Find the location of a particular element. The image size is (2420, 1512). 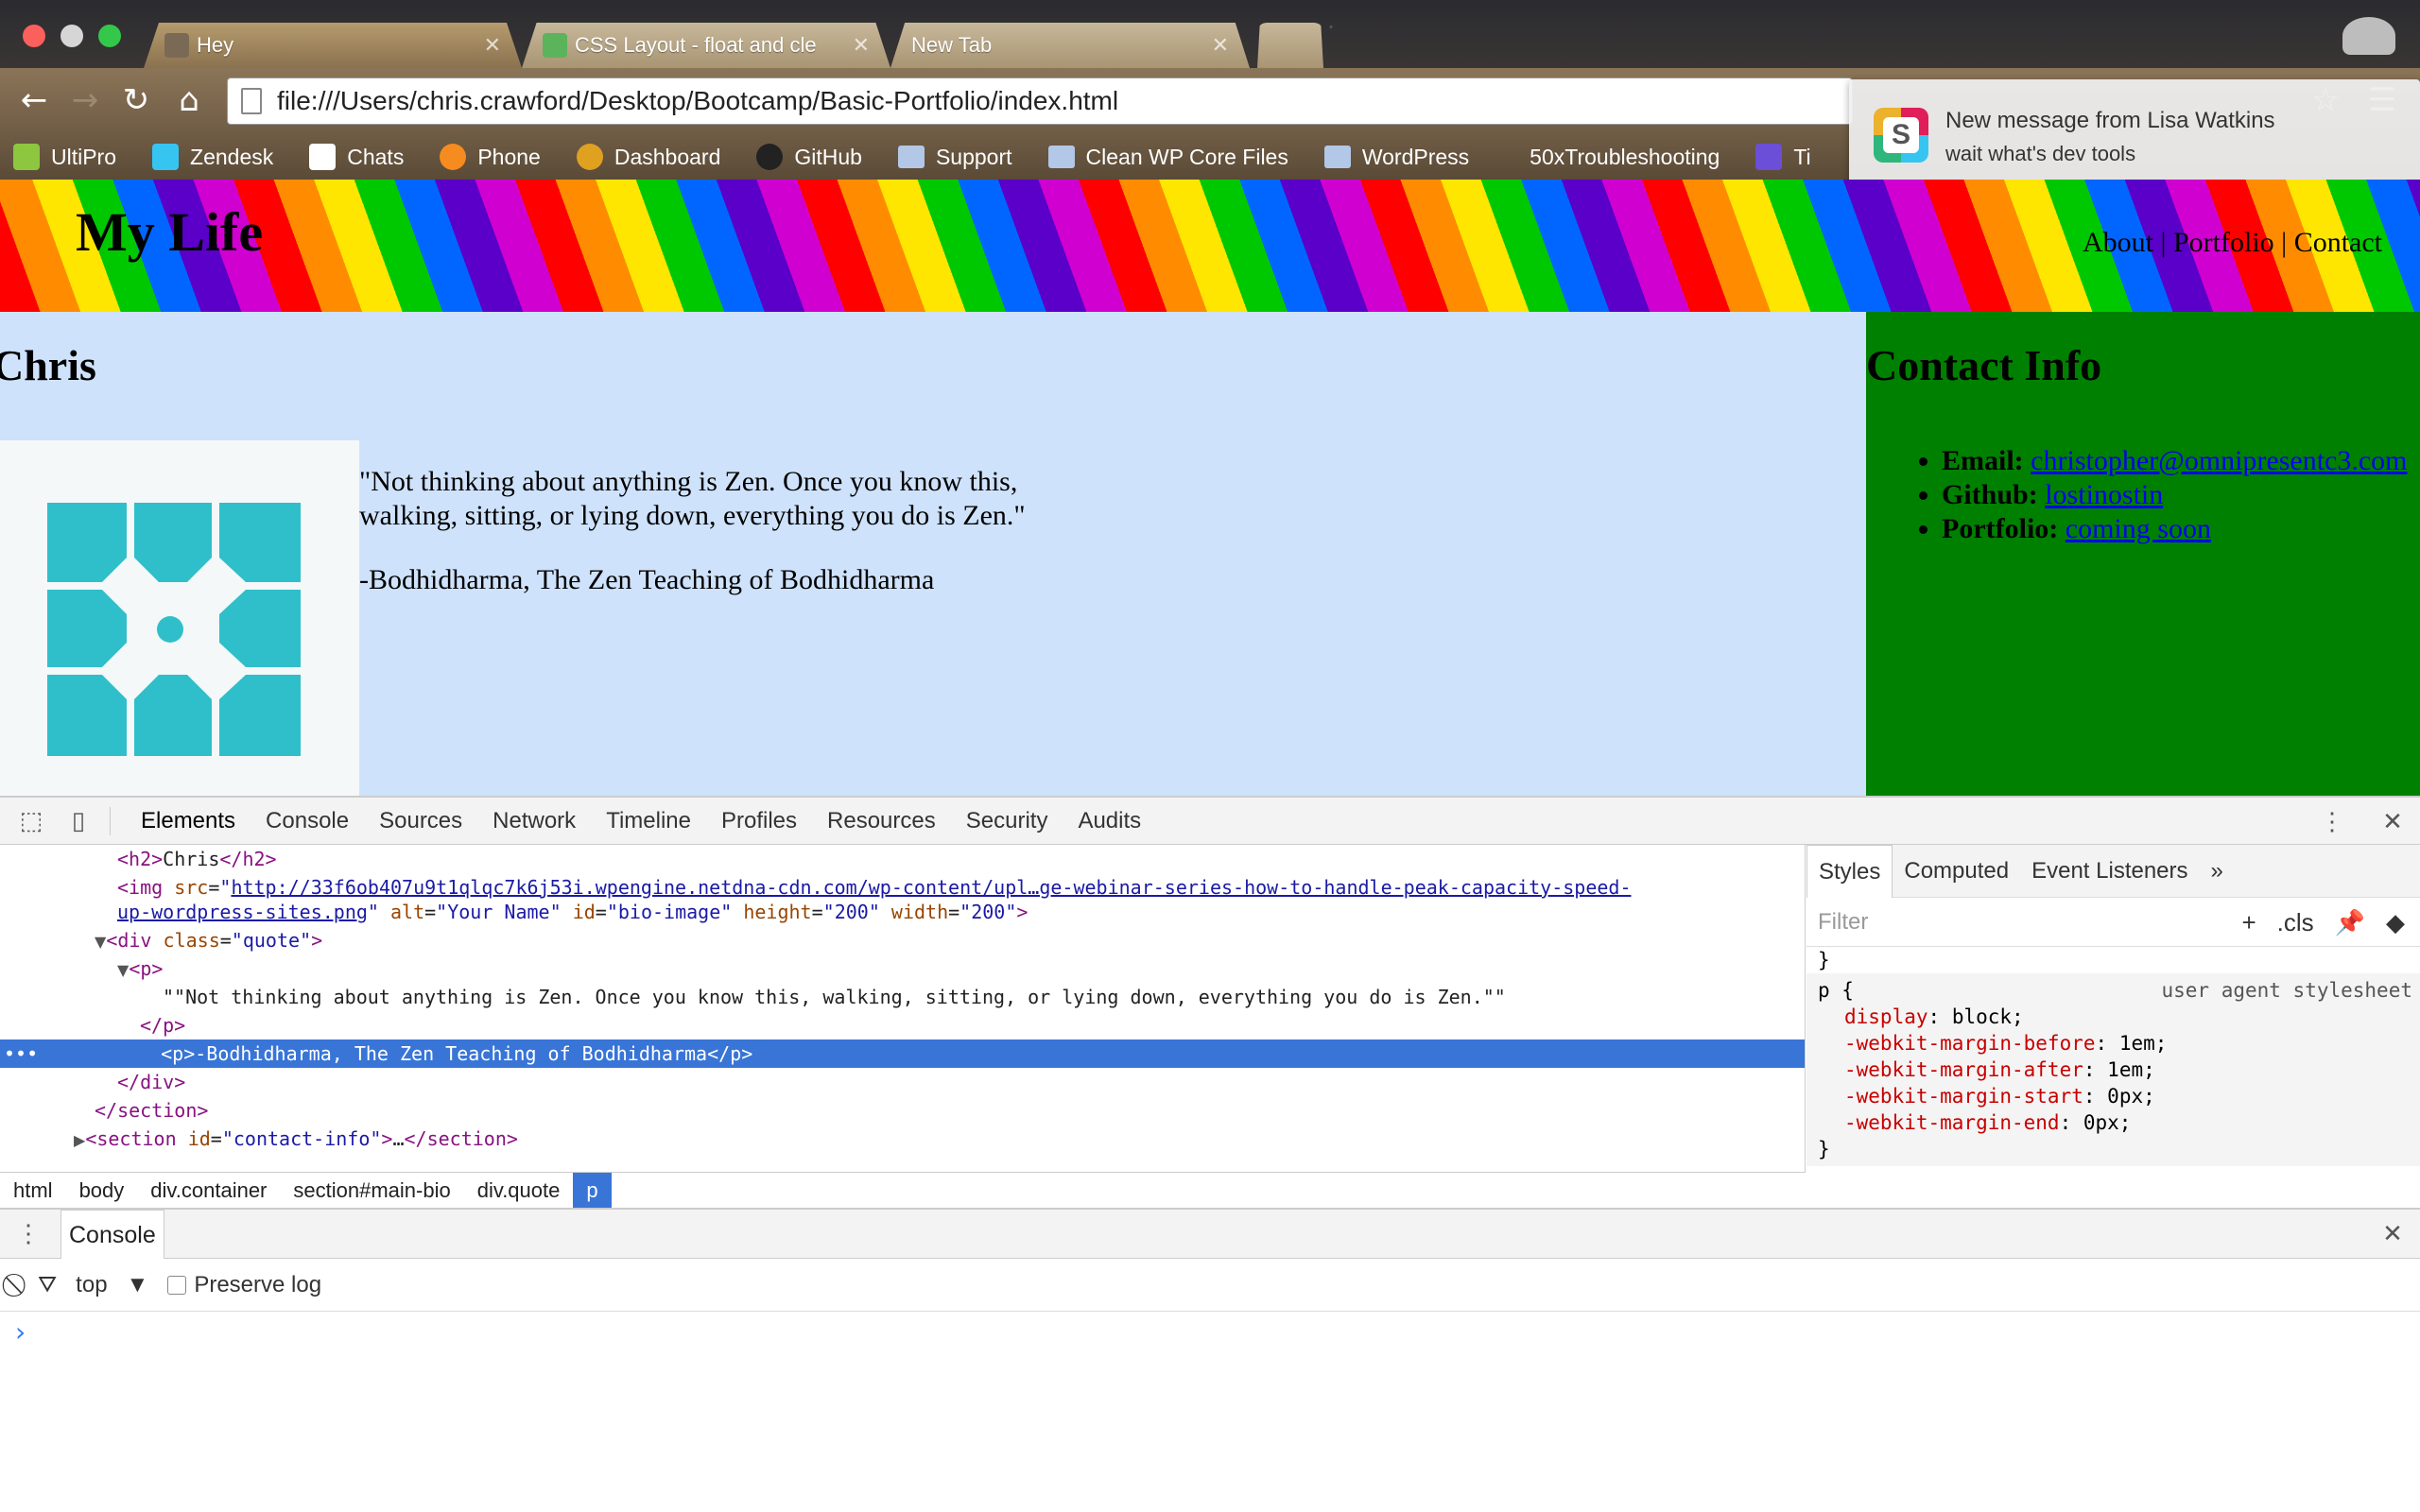

preserve-log-toggle: Preserve log is located at coordinates (244, 1285).